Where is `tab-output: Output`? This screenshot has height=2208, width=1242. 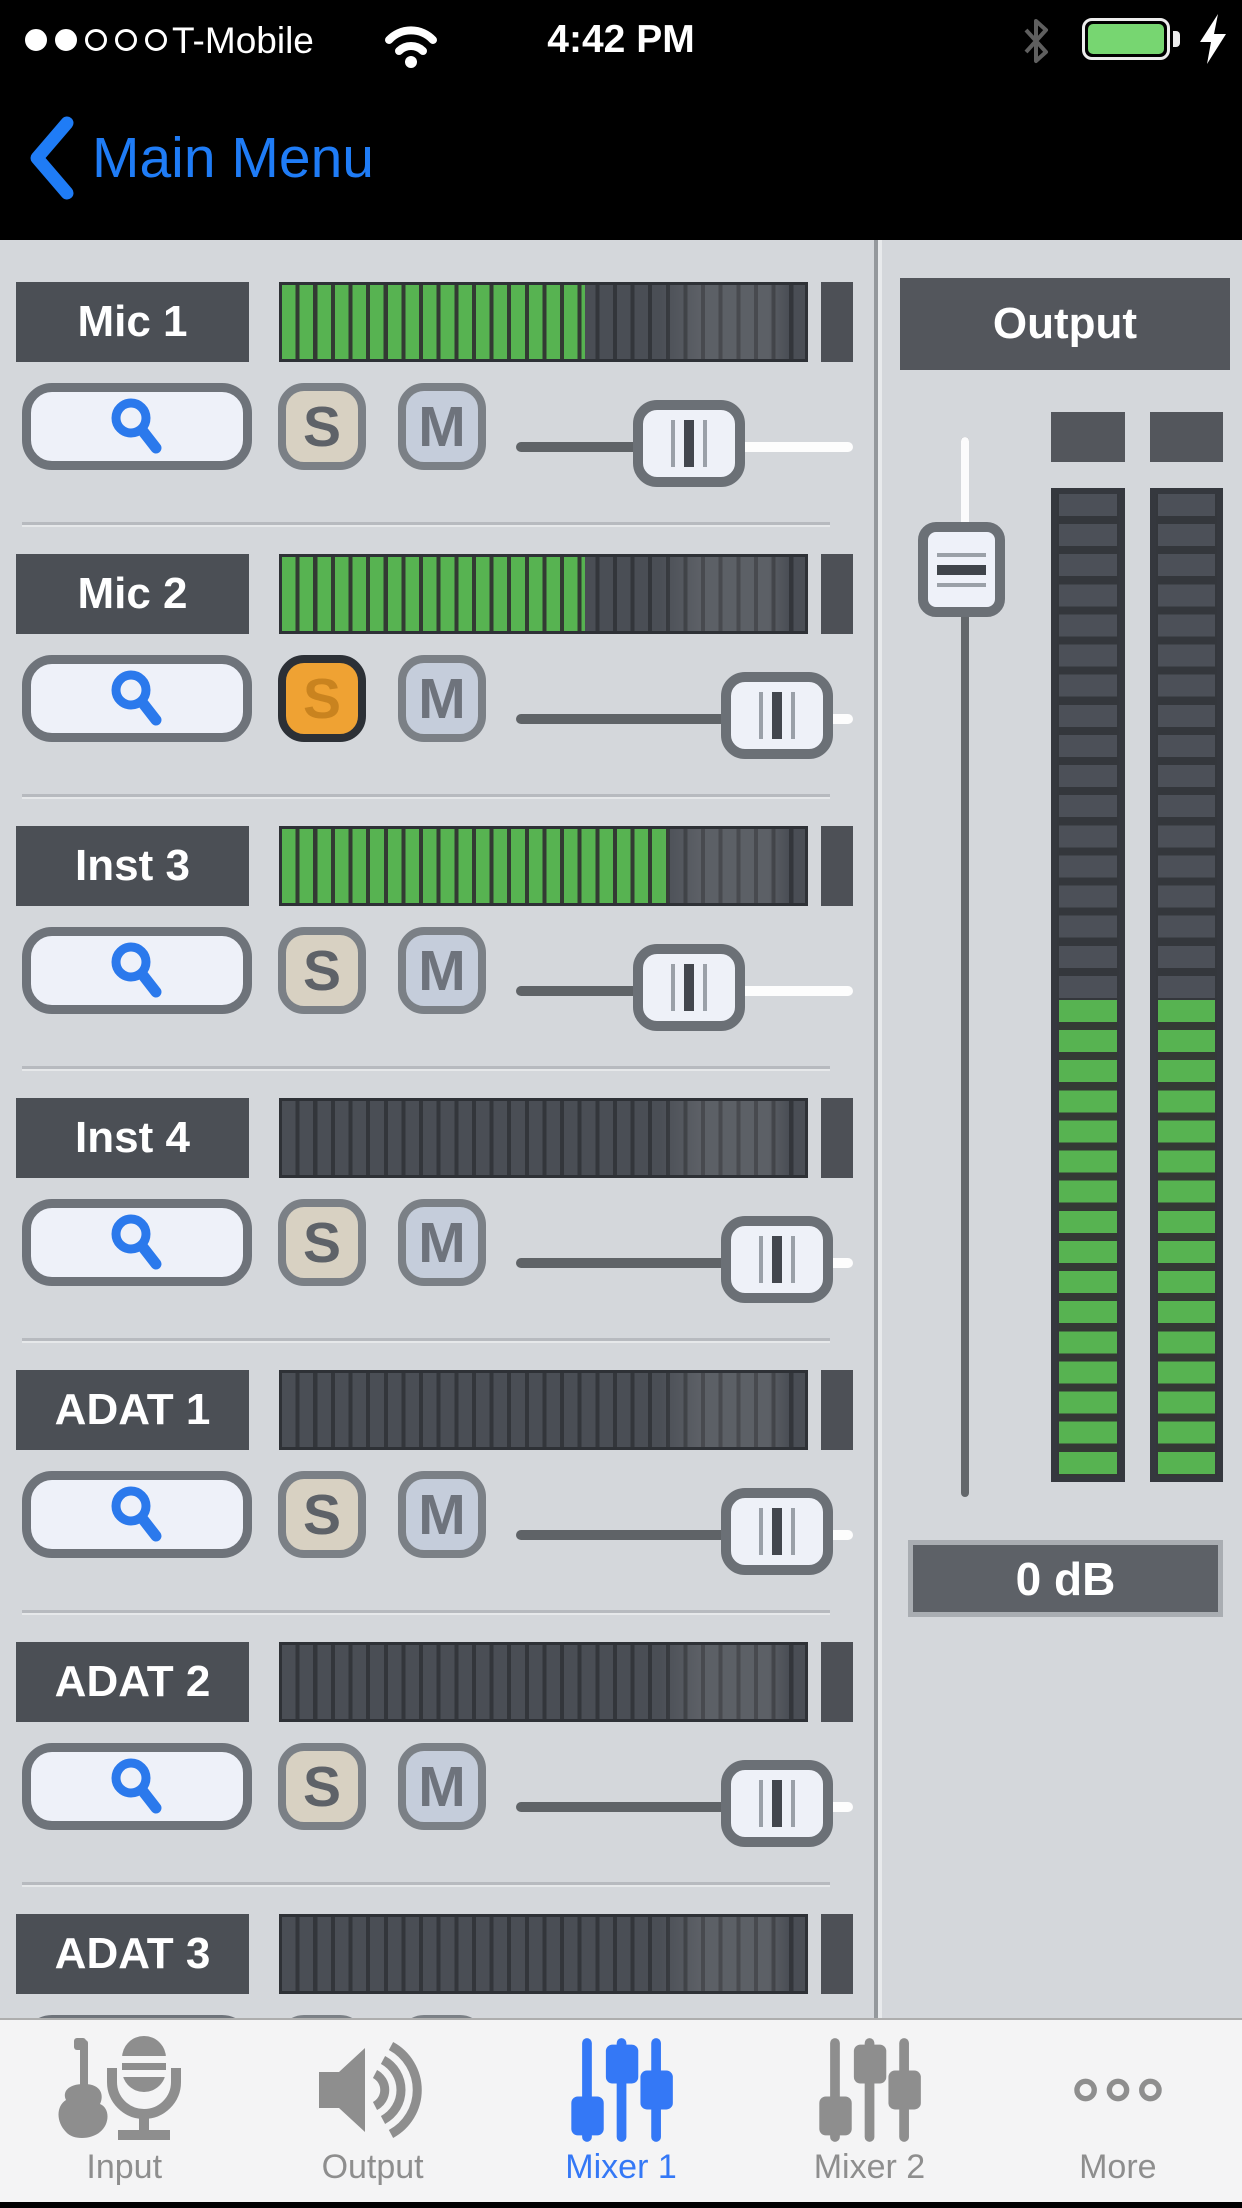
tab-output: Output is located at coordinates (372, 2111).